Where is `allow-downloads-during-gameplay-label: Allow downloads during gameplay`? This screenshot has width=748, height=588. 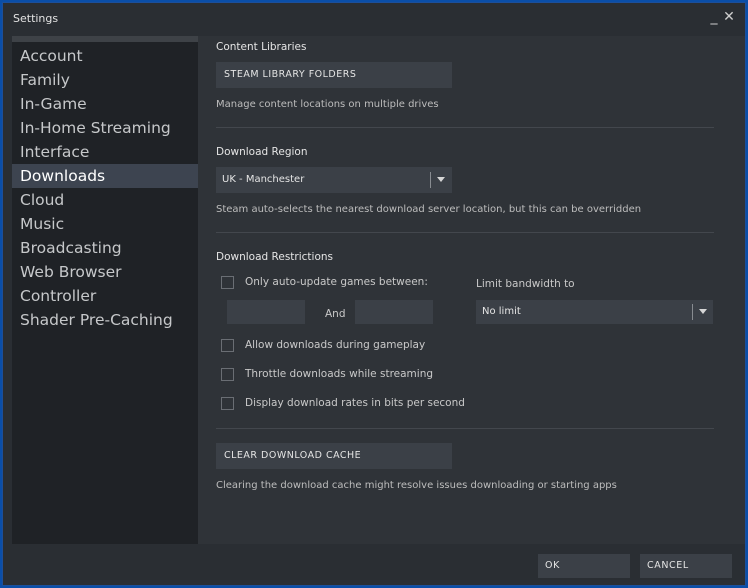 allow-downloads-during-gameplay-label: Allow downloads during gameplay is located at coordinates (335, 345).